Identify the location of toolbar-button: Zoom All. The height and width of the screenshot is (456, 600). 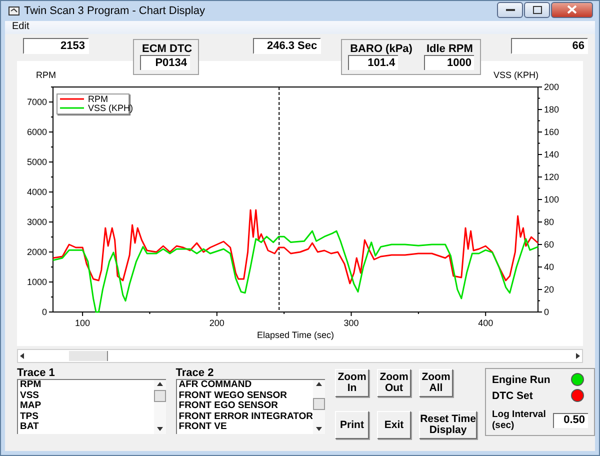
(436, 383).